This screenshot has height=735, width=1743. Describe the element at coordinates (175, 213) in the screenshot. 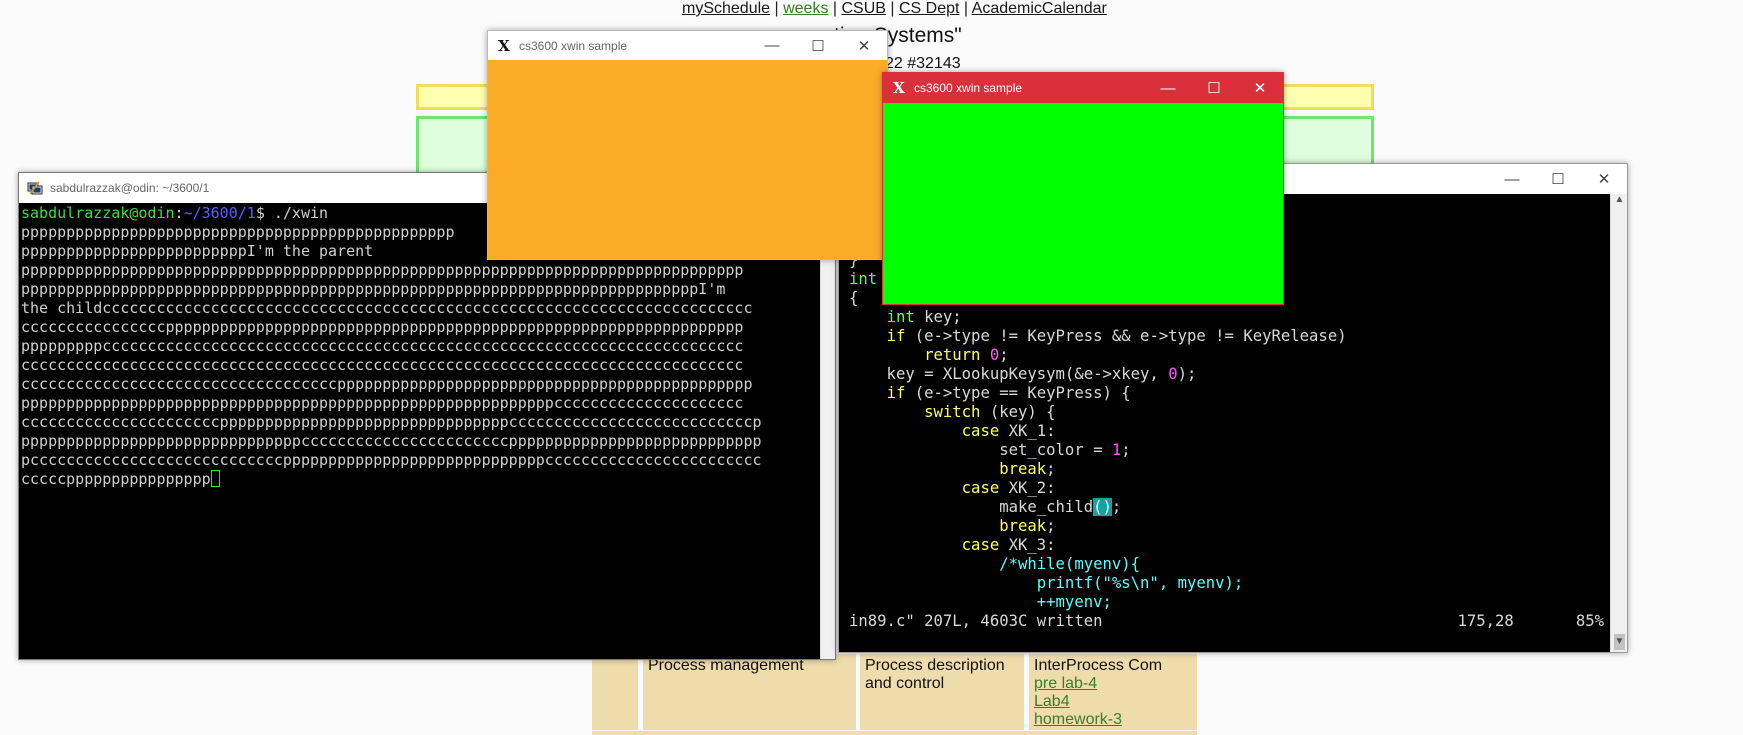

I see `prompt-line: sabdulrazzak@odin:~/3600/1$ ./xwin` at that location.